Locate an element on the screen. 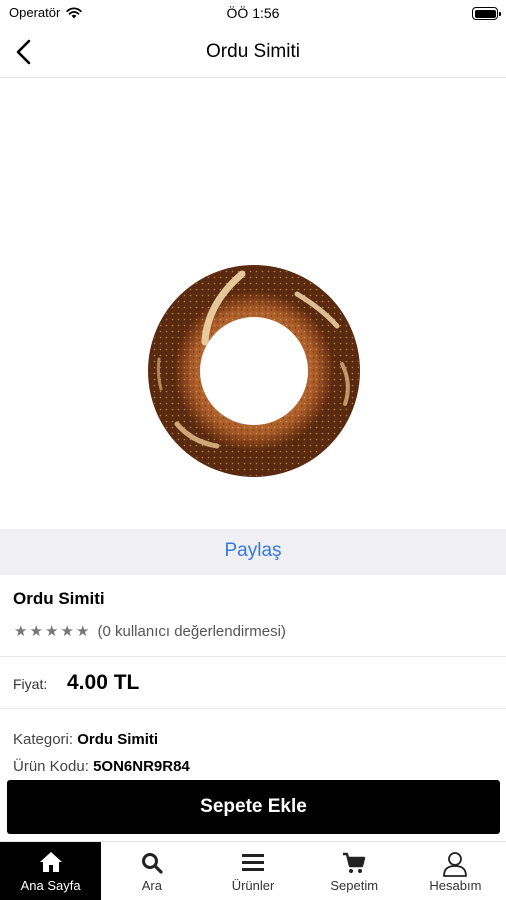 The width and height of the screenshot is (506, 900). product-code-label: Ürün Kodu: is located at coordinates (51, 766).